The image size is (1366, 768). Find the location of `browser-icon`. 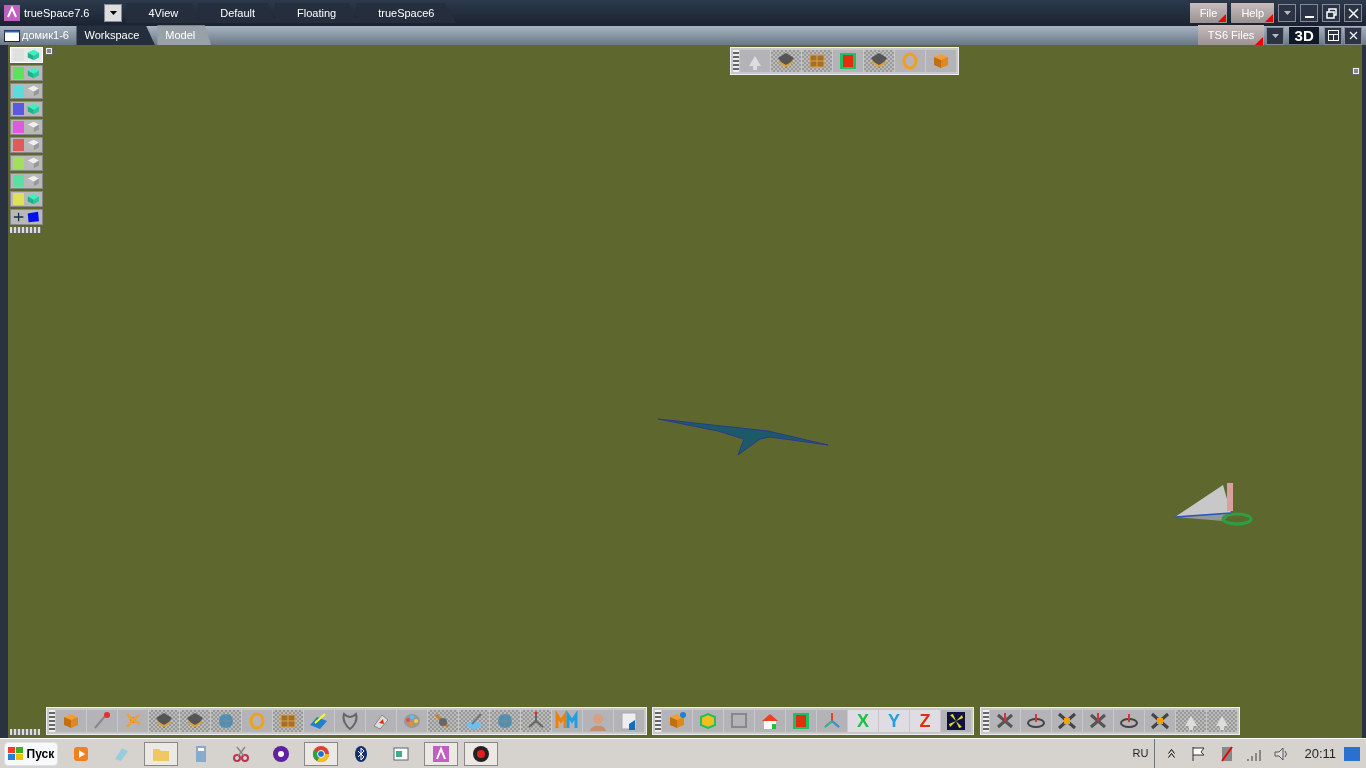

browser-icon is located at coordinates (320, 753).